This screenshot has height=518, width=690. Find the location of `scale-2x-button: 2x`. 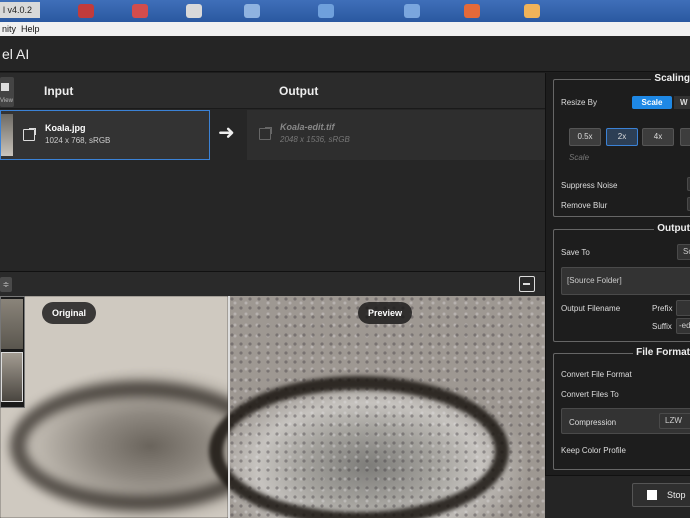

scale-2x-button: 2x is located at coordinates (622, 137).